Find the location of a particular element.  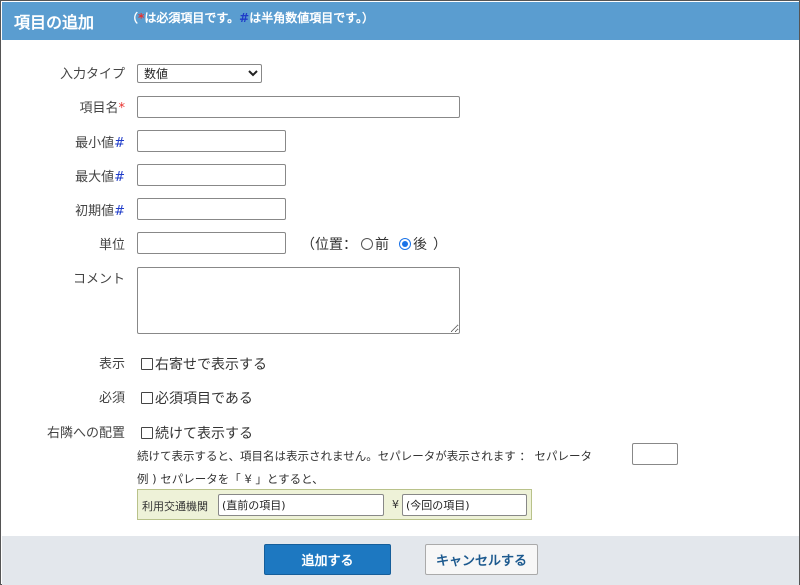

required-mark: * is located at coordinates (122, 108).